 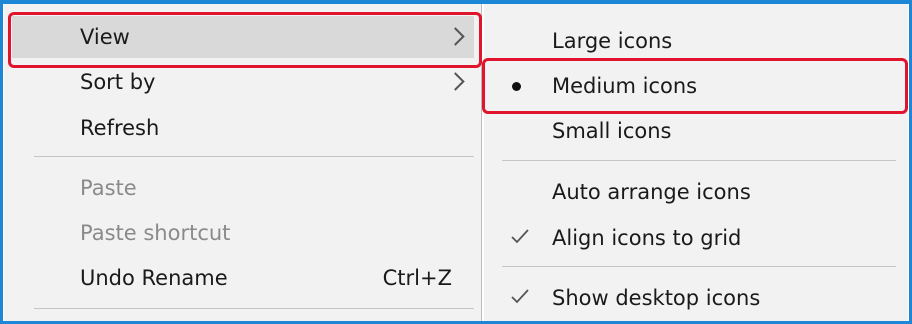 What do you see at coordinates (612, 131) in the screenshot?
I see `submenu-item-label: Small icons` at bounding box center [612, 131].